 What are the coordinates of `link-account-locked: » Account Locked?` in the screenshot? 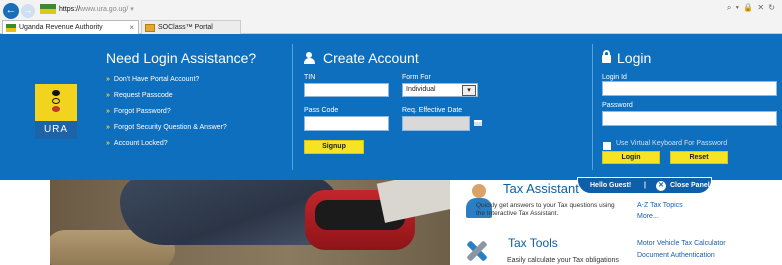 It's located at (166, 144).